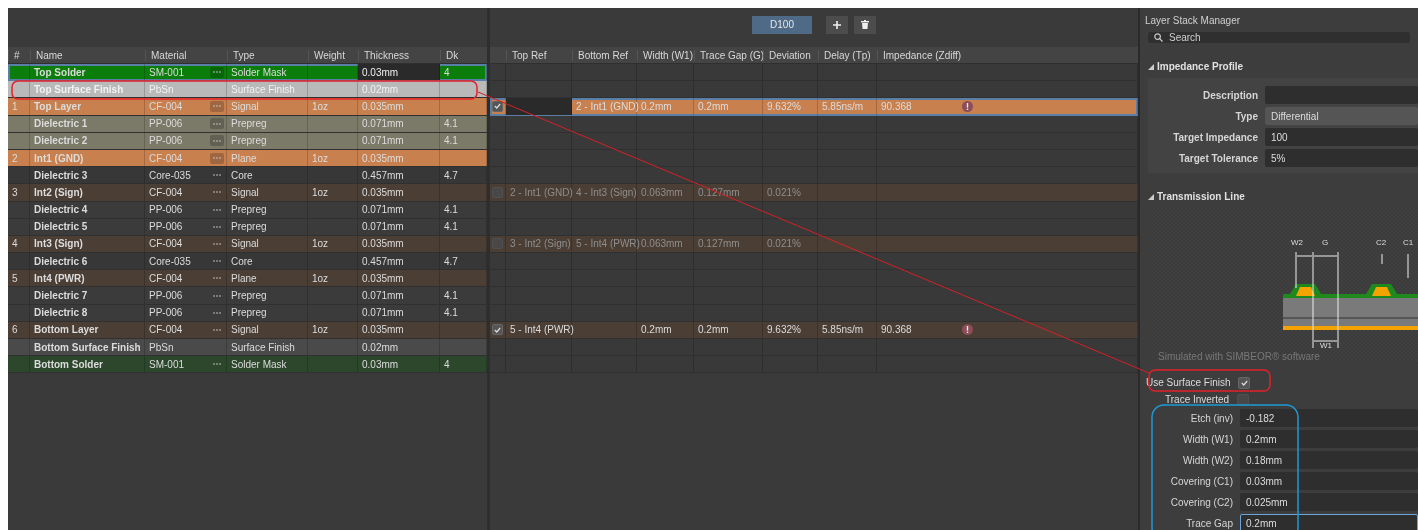 This screenshot has width=1418, height=530. What do you see at coordinates (247, 176) in the screenshot?
I see `layer-row: Dielectric 3 Core-035 Core 0.457mm 4.7` at bounding box center [247, 176].